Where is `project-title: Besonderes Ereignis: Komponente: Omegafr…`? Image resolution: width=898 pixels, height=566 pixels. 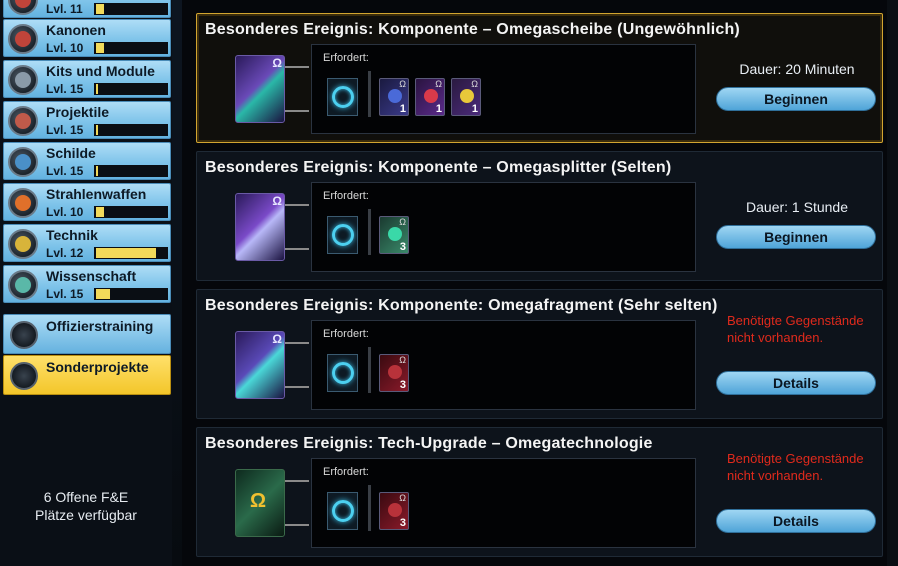 project-title: Besonderes Ereignis: Komponente: Omegafr… is located at coordinates (461, 305).